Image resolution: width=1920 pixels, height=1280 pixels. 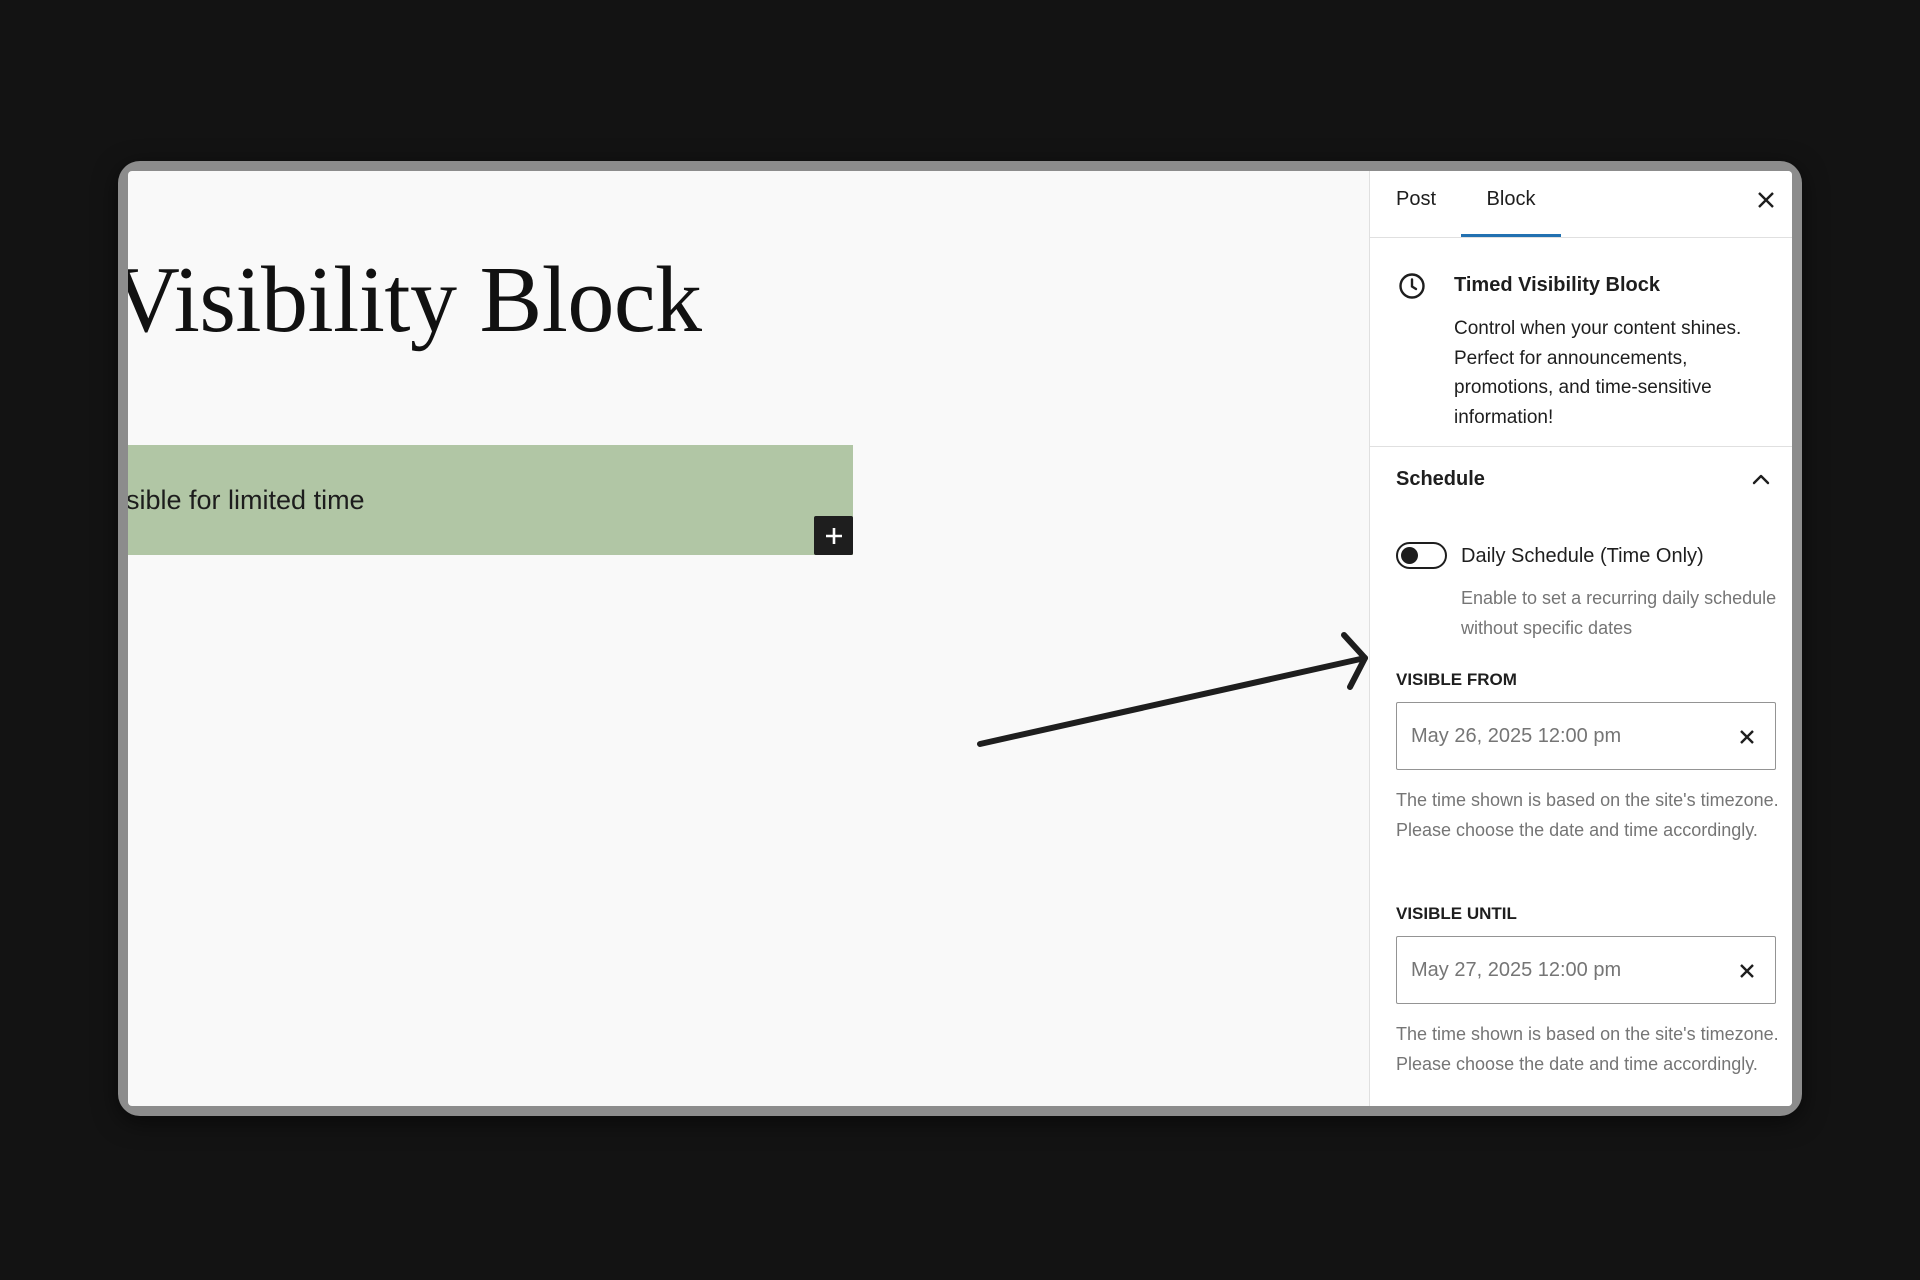 I want to click on block-card-title: Timed Visibility Block, so click(x=1557, y=285).